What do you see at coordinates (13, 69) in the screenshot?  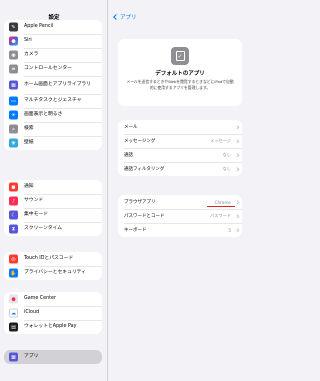 I see `control-center-icon: ≡` at bounding box center [13, 69].